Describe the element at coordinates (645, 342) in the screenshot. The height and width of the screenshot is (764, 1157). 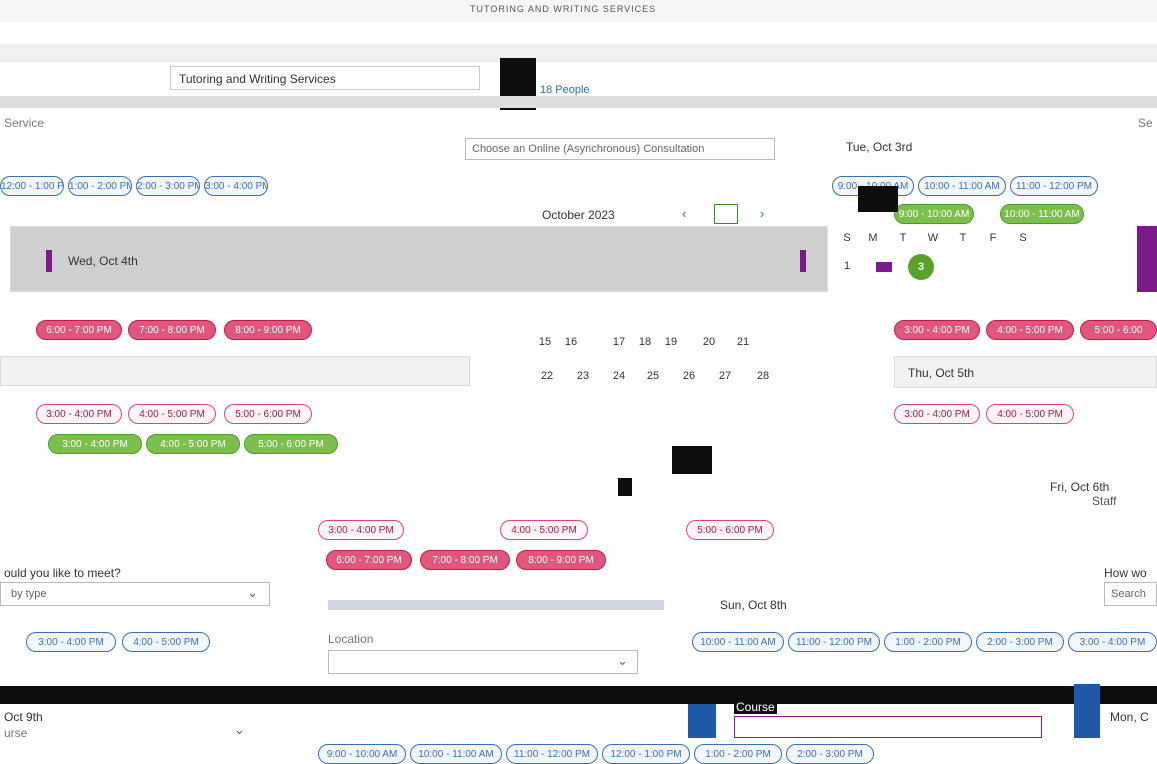
I see `calendar-day: 18` at that location.